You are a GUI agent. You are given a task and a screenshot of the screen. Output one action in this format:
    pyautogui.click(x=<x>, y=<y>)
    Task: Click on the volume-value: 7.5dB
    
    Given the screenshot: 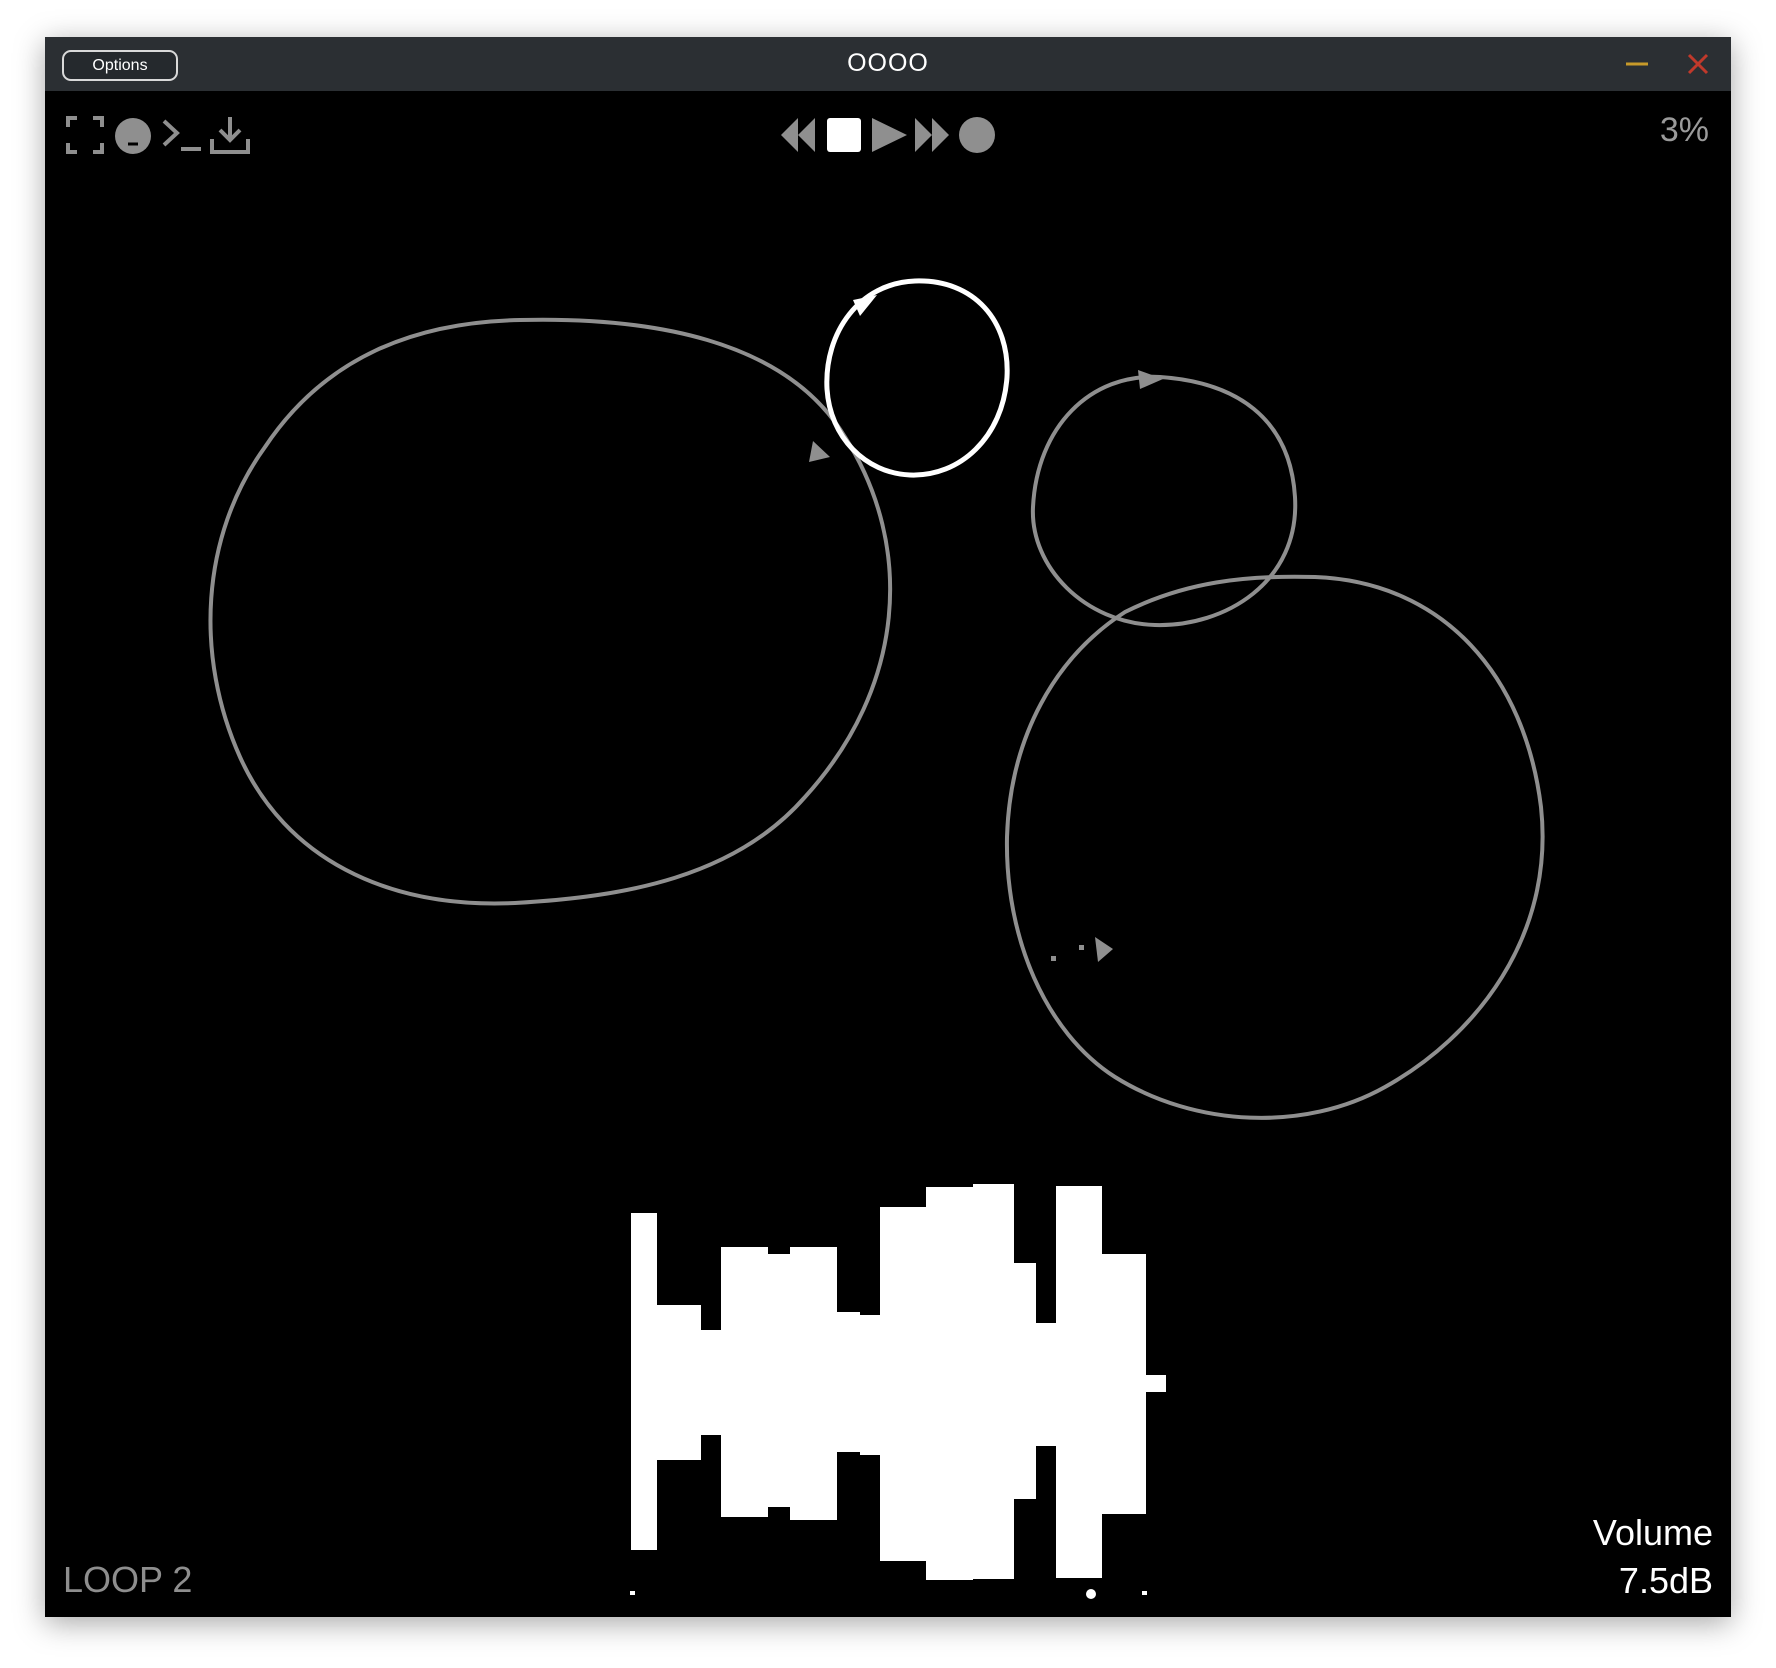 What is the action you would take?
    pyautogui.click(x=1665, y=1580)
    